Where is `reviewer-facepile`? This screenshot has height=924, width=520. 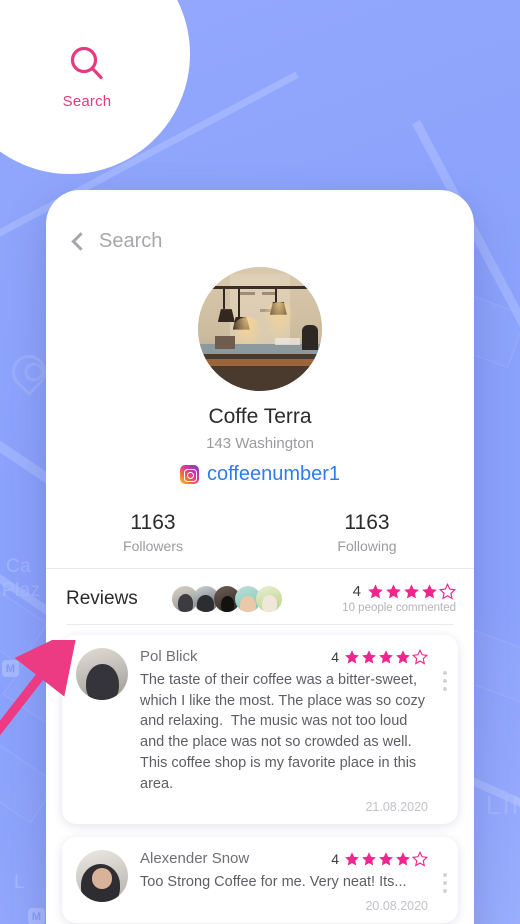 reviewer-facepile is located at coordinates (226, 598).